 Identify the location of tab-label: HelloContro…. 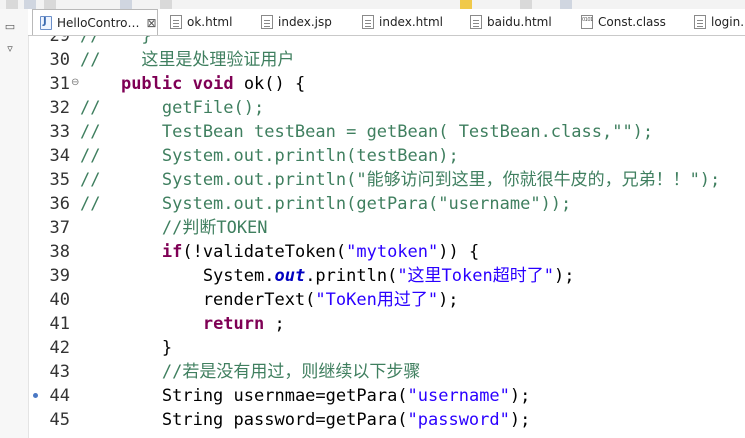
(98, 22).